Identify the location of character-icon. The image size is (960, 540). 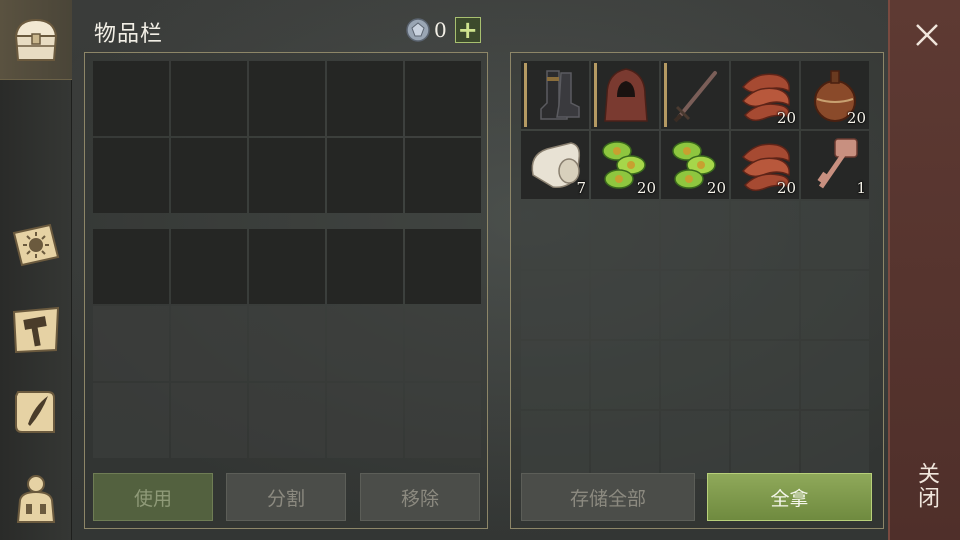
(36, 499).